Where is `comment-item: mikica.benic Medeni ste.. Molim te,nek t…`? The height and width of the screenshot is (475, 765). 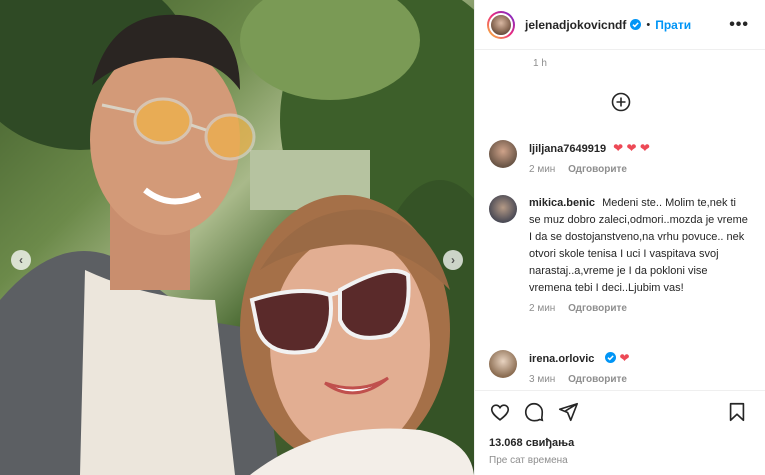 comment-item: mikica.benic Medeni ste.. Molim te,nek t… is located at coordinates (624, 254).